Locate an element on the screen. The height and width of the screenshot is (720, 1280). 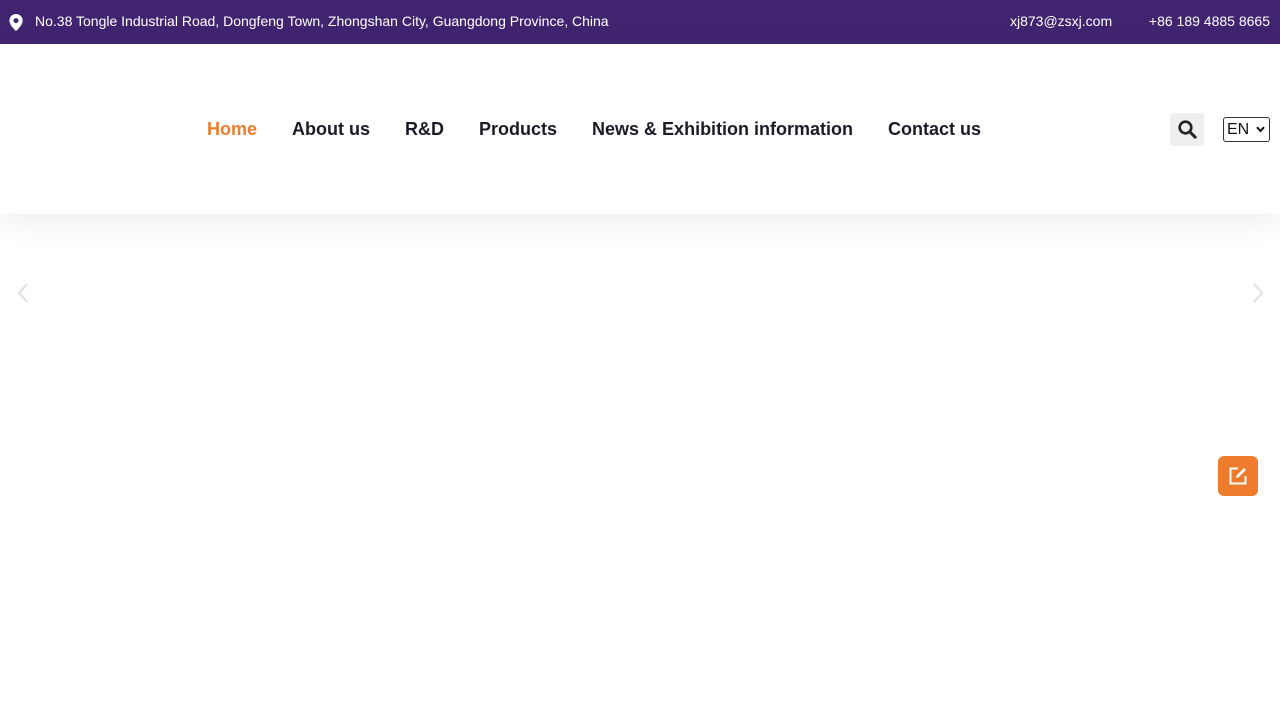
search-icon is located at coordinates (1187, 129).